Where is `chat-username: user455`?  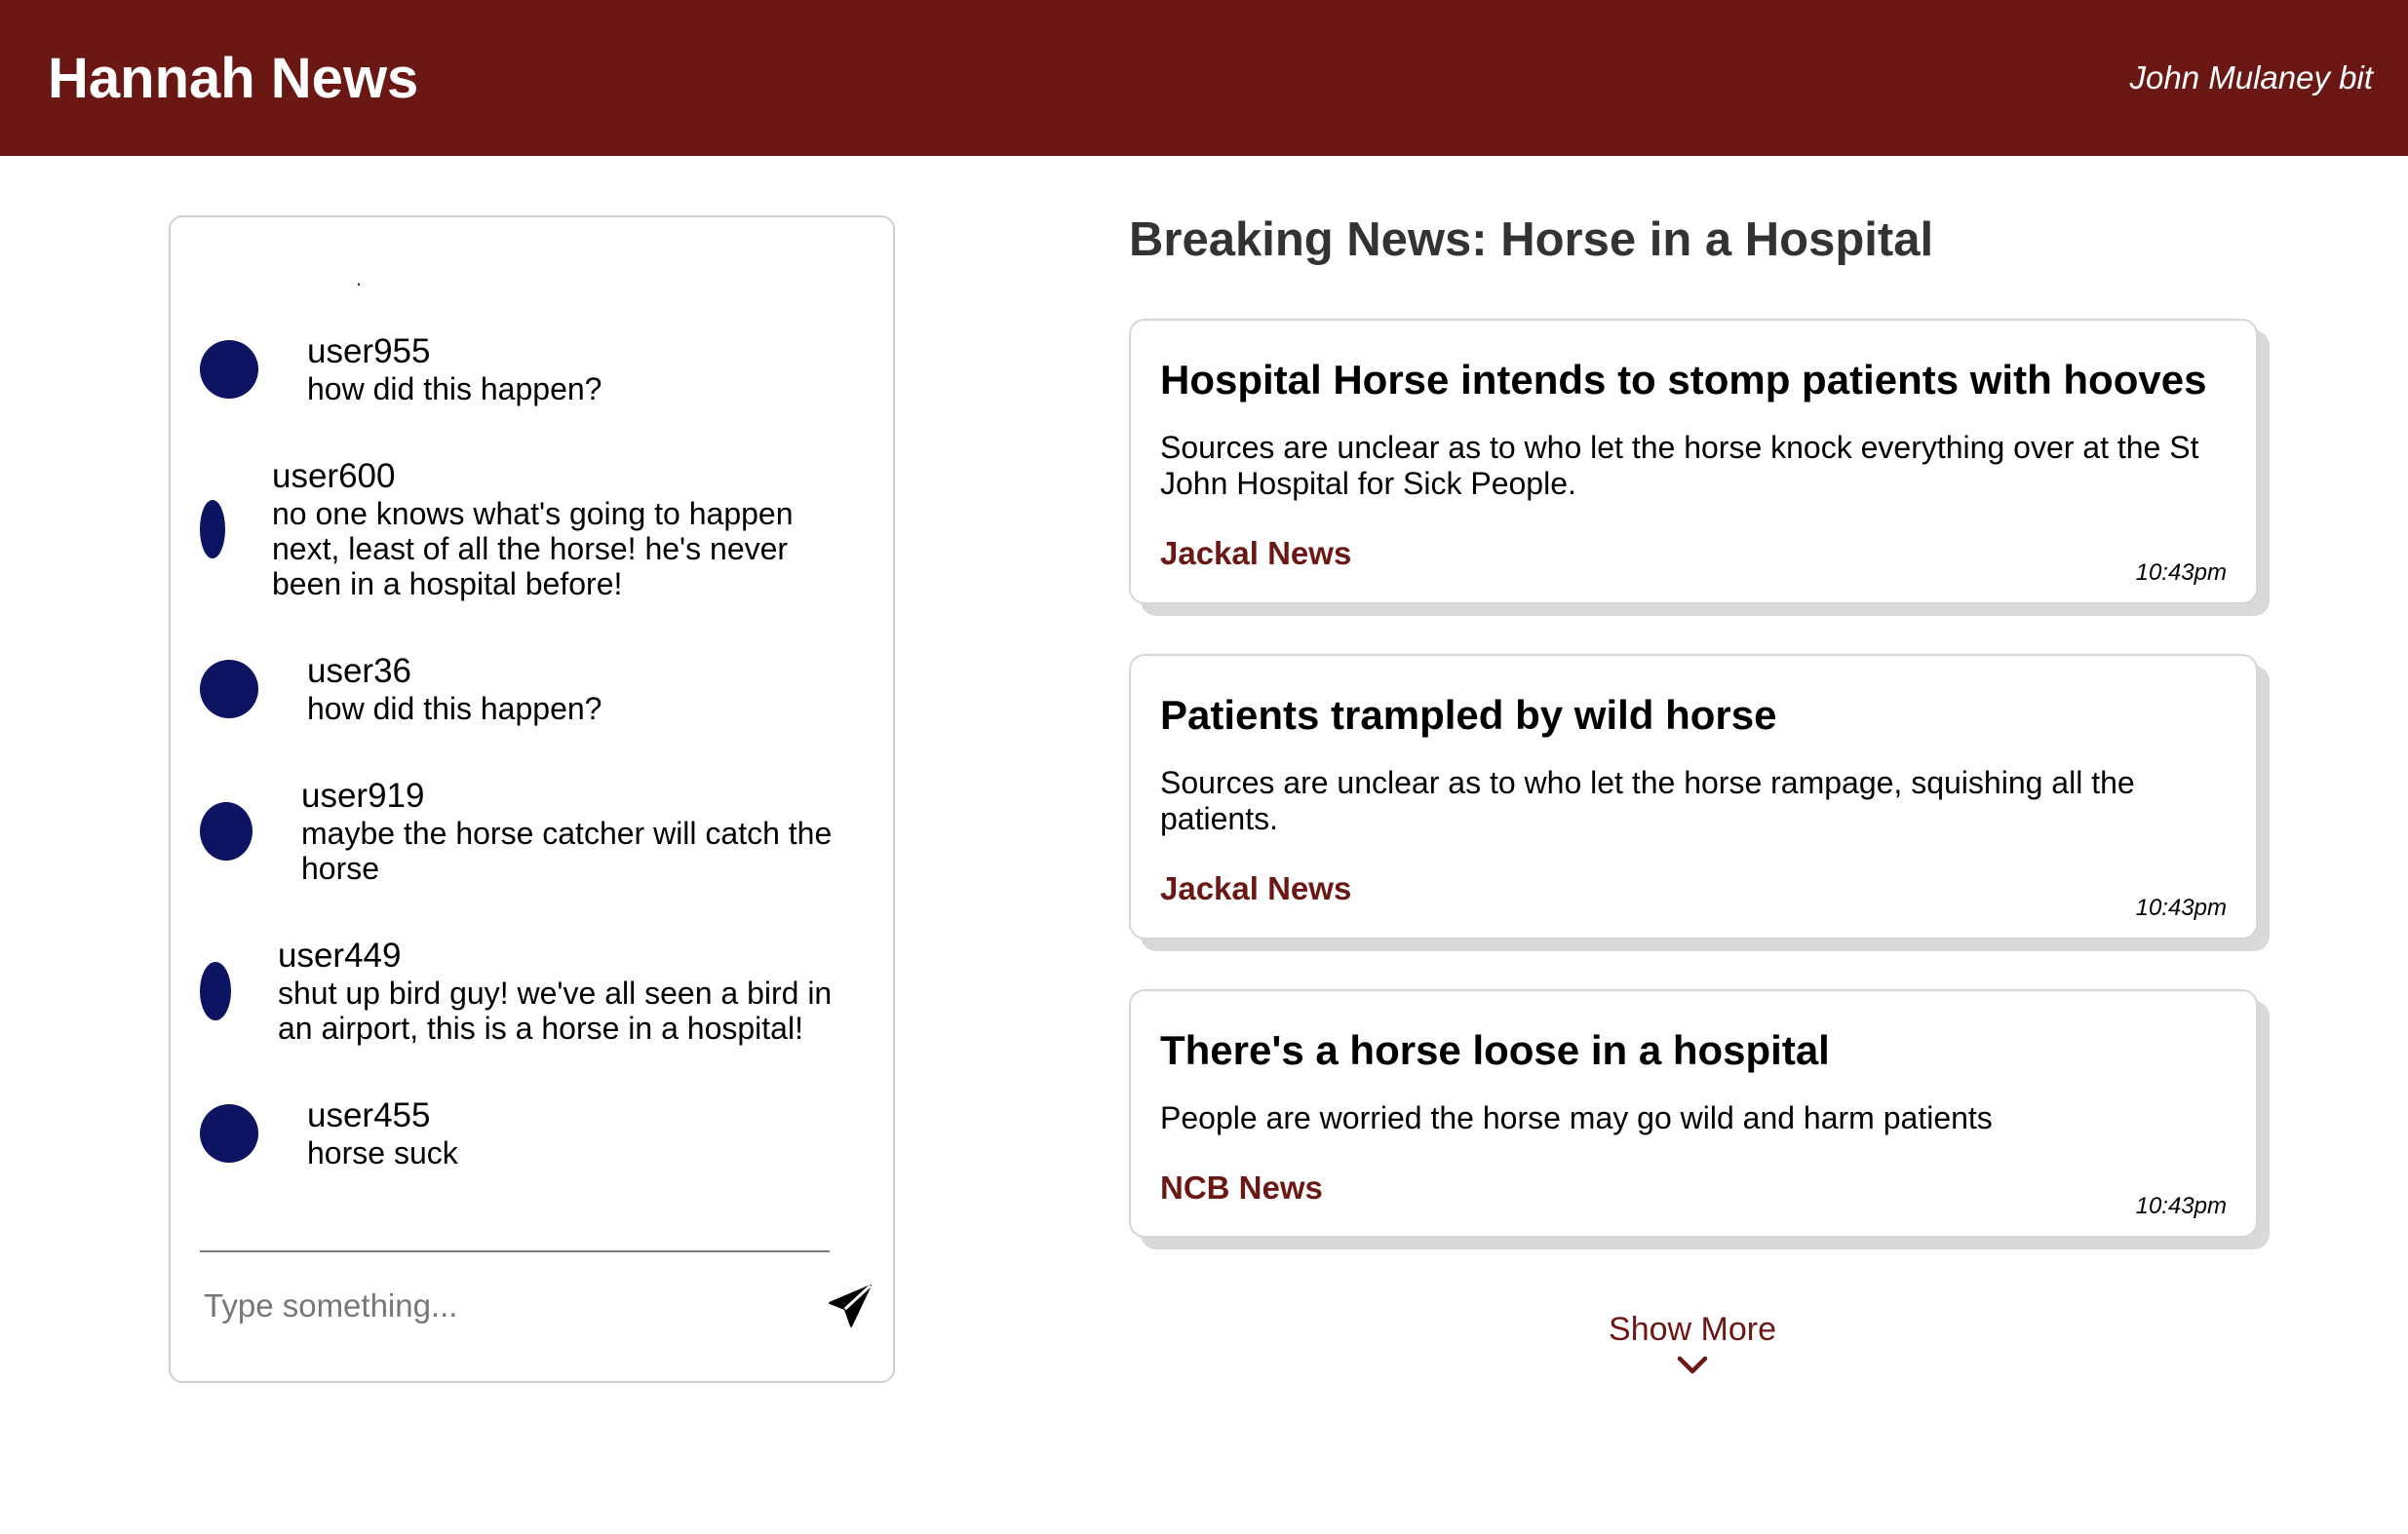 chat-username: user455 is located at coordinates (369, 1115).